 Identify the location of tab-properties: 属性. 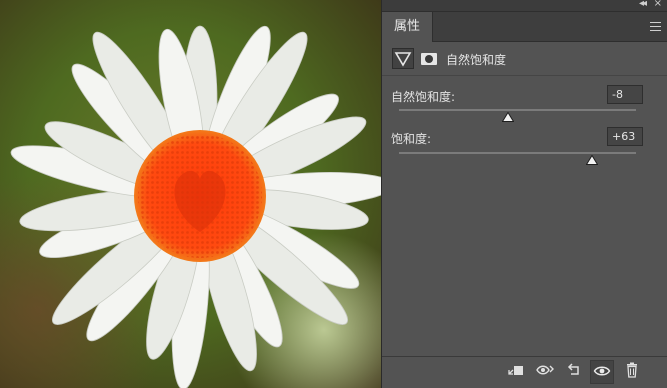
(408, 27).